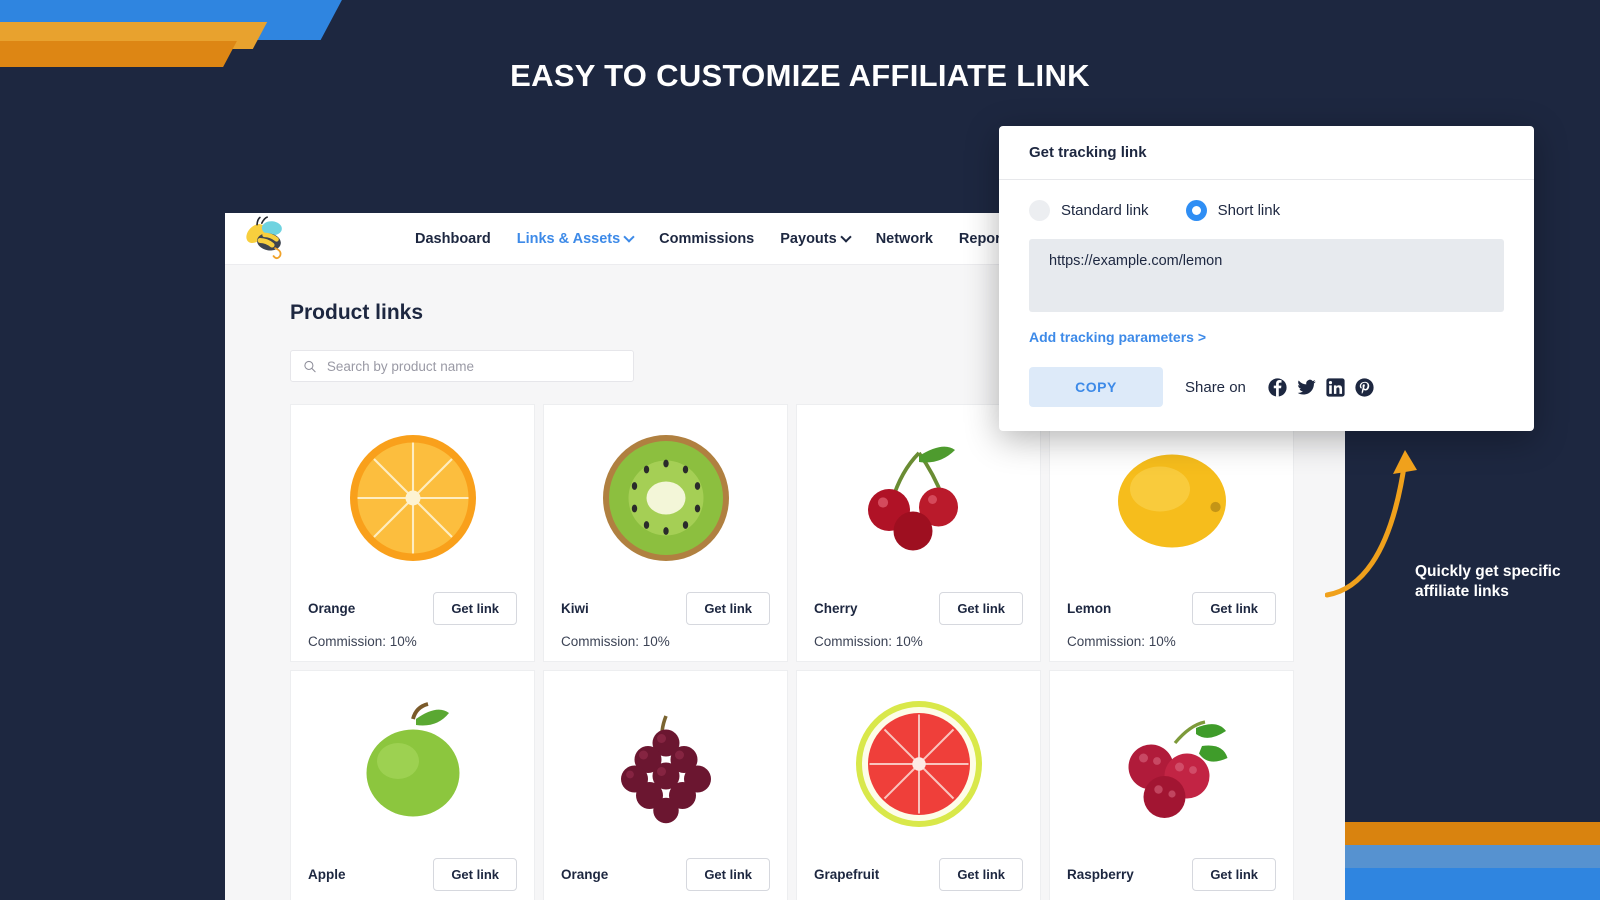 The height and width of the screenshot is (900, 1600). Describe the element at coordinates (568, 238) in the screenshot. I see `nav-item-label: Links & Assets` at that location.